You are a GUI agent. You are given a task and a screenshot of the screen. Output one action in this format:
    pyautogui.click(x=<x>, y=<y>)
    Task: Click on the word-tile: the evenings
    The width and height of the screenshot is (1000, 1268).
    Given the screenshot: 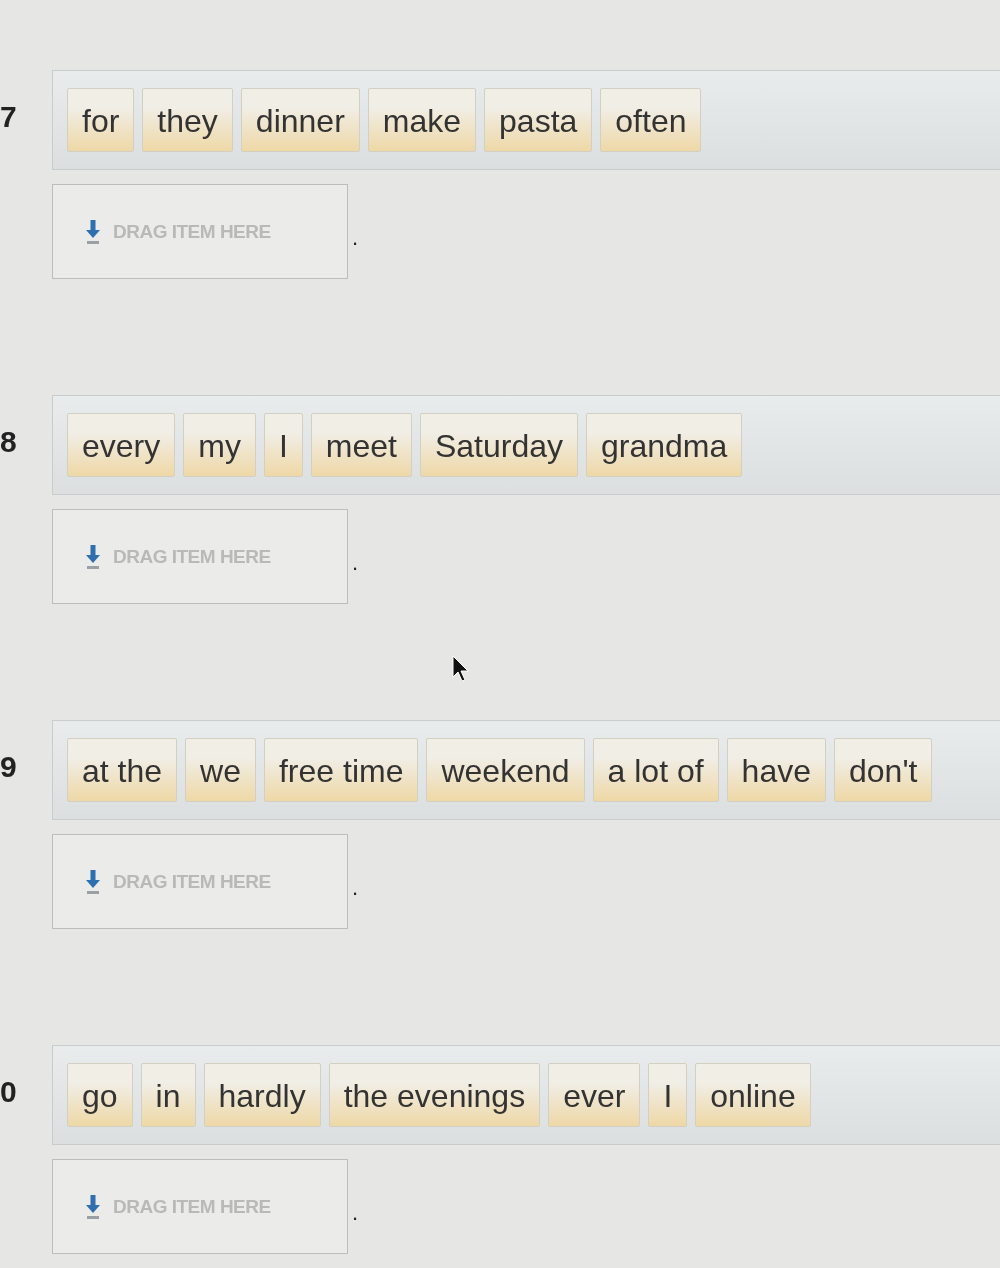 What is the action you would take?
    pyautogui.click(x=434, y=1095)
    